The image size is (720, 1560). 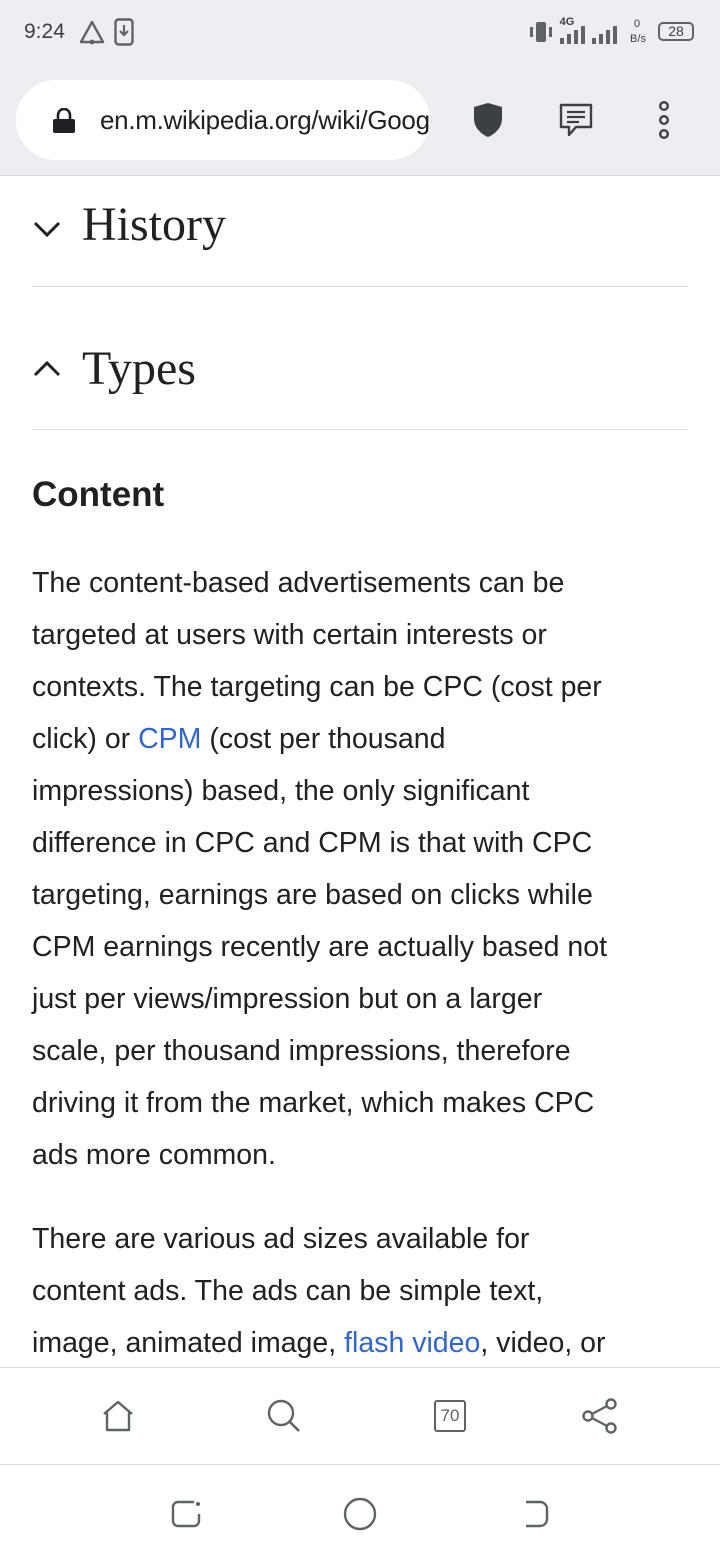 I want to click on comments-button, so click(x=576, y=120).